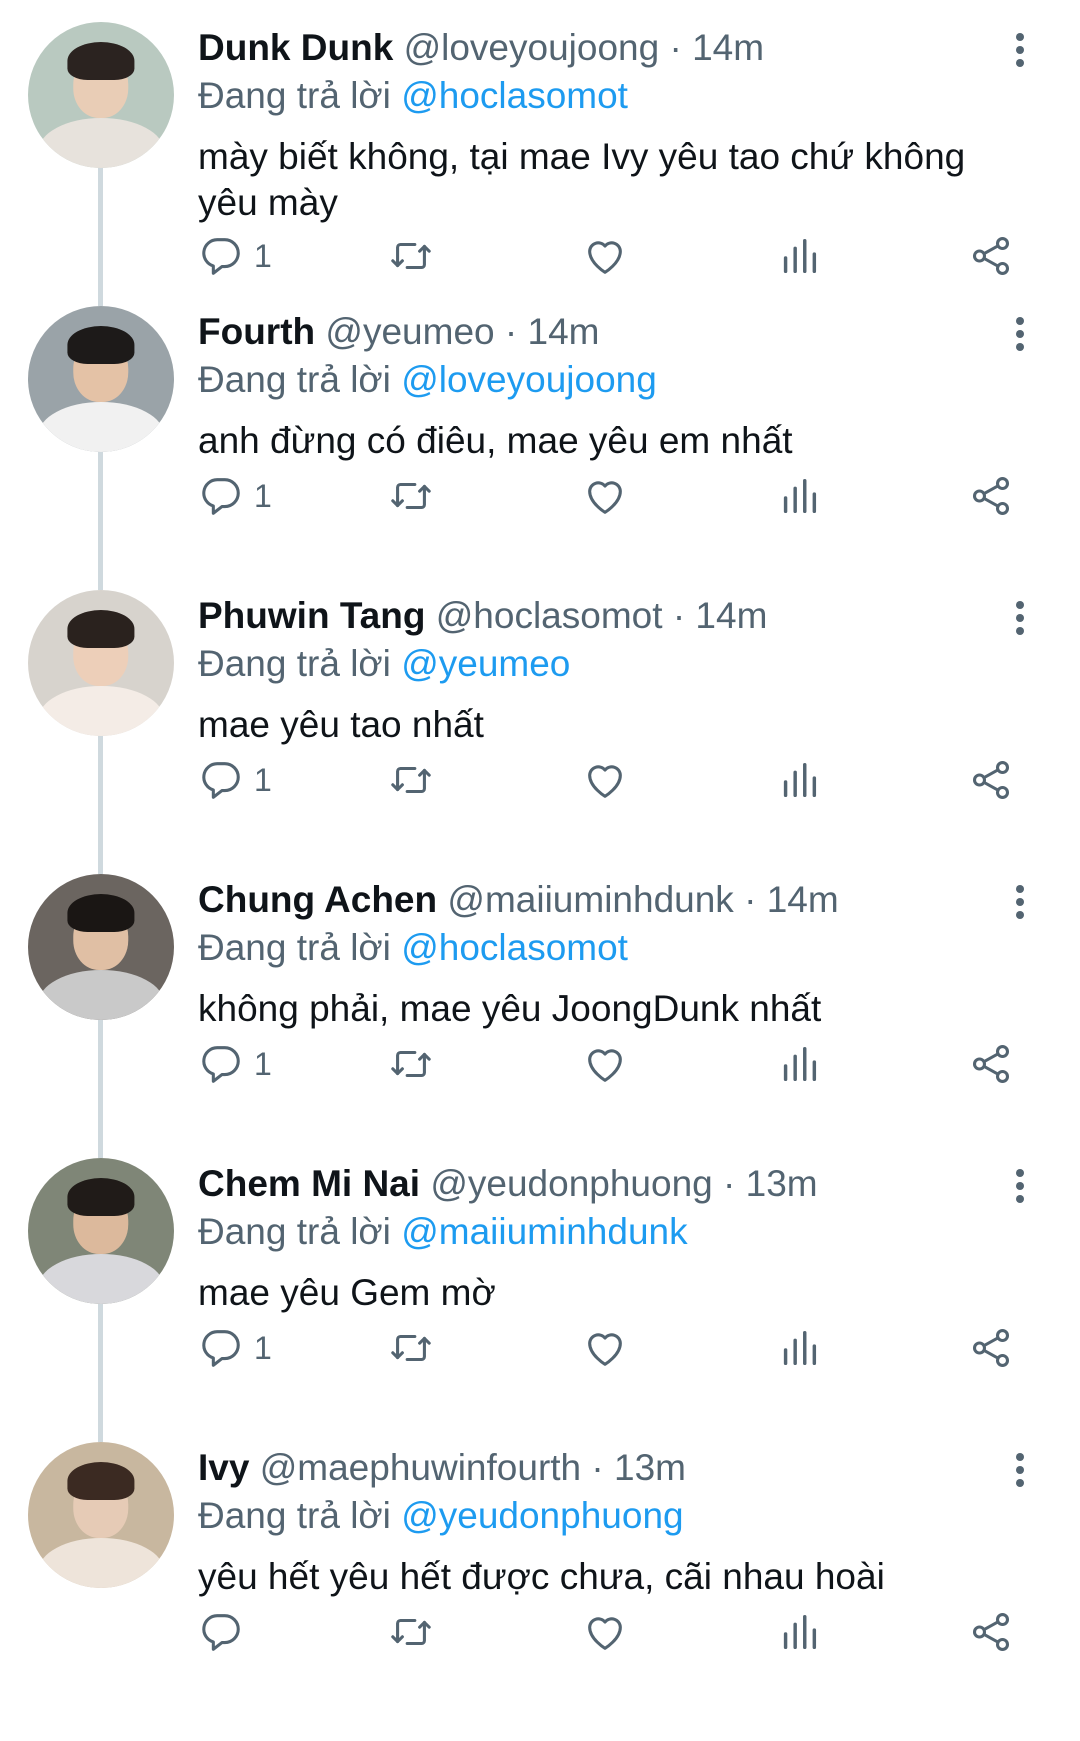 The width and height of the screenshot is (1080, 1741). Describe the element at coordinates (295, 47) in the screenshot. I see `display-name: Dunk Dunk` at that location.